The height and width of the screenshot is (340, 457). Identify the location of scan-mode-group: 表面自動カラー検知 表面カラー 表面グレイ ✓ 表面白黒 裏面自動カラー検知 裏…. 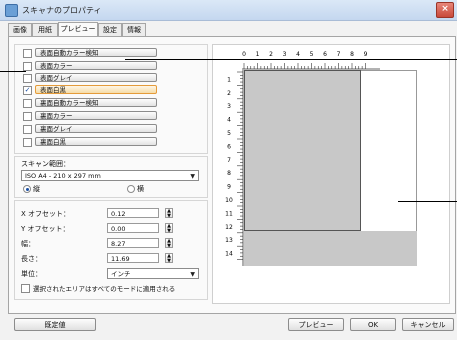
(111, 99).